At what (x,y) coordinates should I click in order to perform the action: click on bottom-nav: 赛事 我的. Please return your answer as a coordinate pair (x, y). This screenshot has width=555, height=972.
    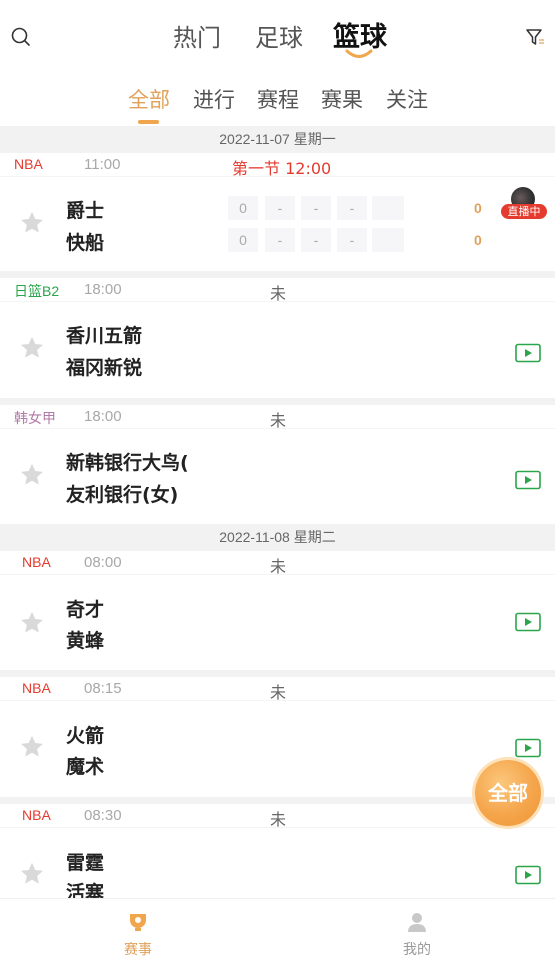
    Looking at the image, I should click on (277, 935).